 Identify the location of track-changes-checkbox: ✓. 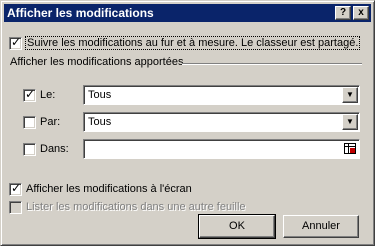
(15, 42).